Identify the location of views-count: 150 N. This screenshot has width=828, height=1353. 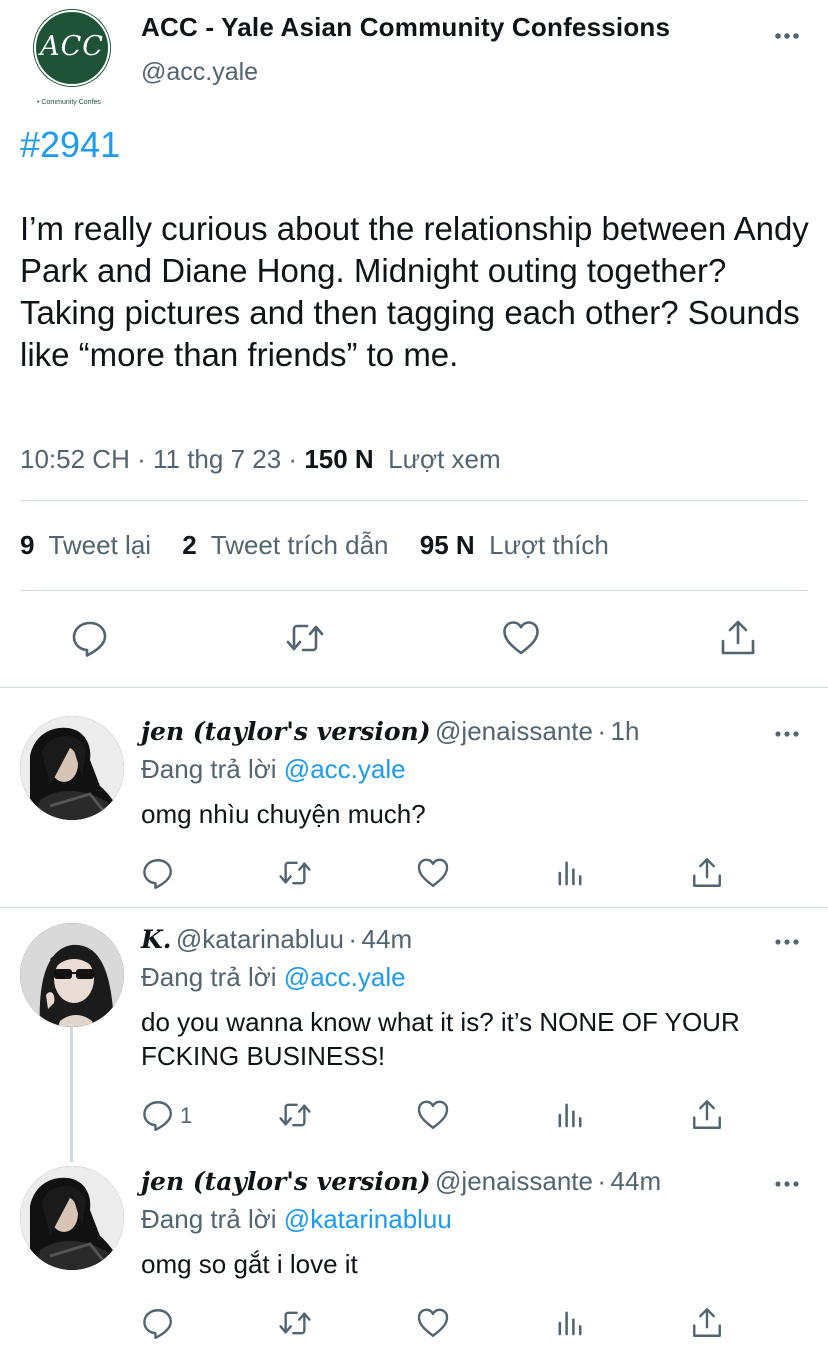
(339, 459).